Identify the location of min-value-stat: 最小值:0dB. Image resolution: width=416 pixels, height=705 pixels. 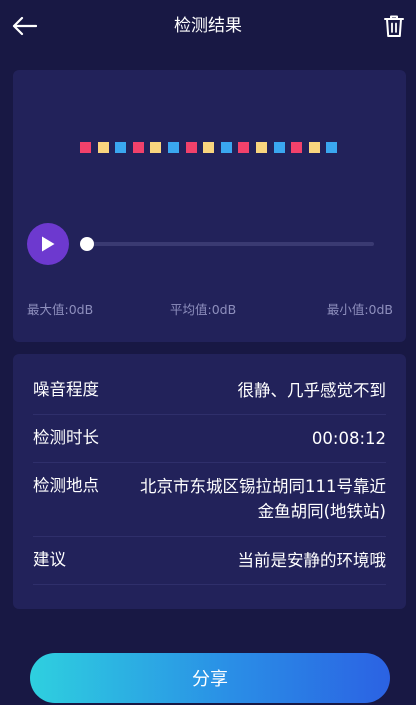
(360, 310).